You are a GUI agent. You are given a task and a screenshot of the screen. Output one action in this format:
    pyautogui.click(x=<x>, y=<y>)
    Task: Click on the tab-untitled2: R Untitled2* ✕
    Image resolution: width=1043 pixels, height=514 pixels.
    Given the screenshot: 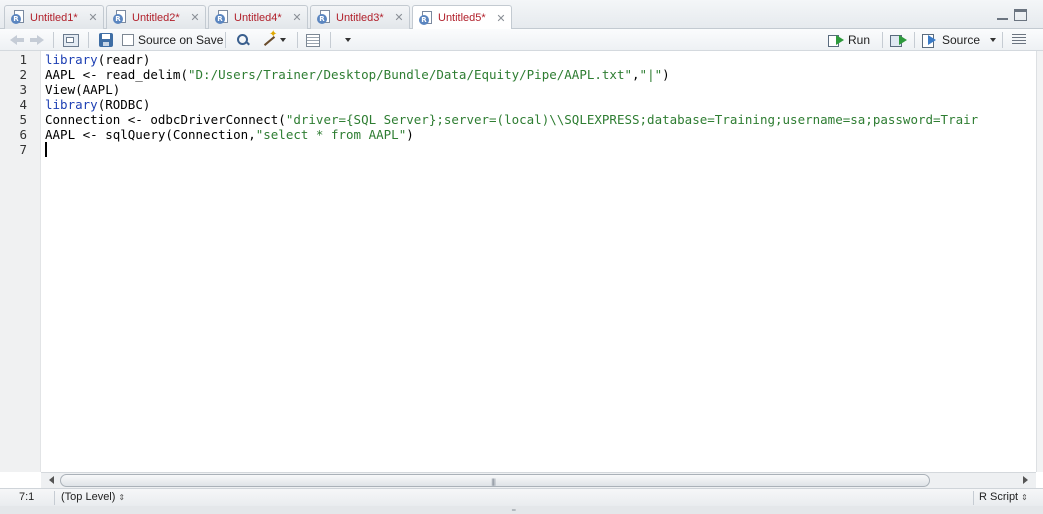 What is the action you would take?
    pyautogui.click(x=156, y=17)
    